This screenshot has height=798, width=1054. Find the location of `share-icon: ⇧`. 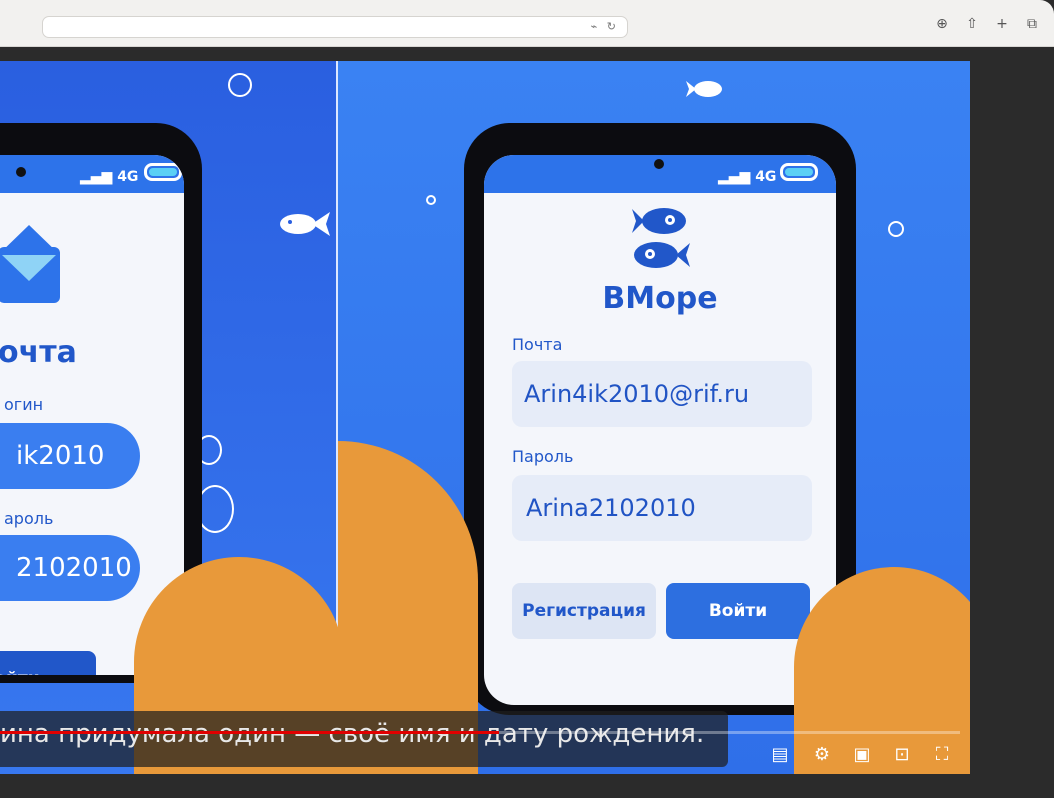

share-icon: ⇧ is located at coordinates (972, 24).